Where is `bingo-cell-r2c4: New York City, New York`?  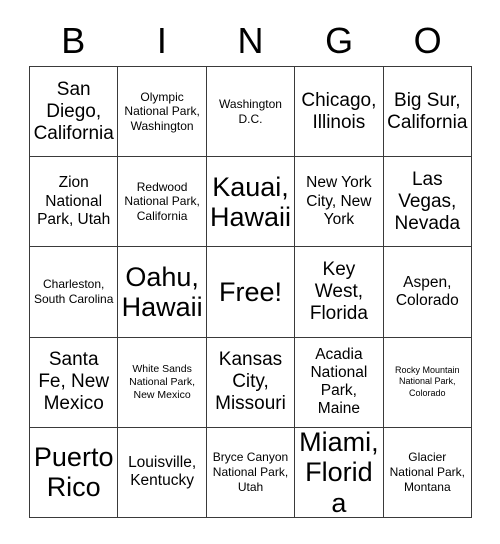 bingo-cell-r2c4: New York City, New York is located at coordinates (339, 202).